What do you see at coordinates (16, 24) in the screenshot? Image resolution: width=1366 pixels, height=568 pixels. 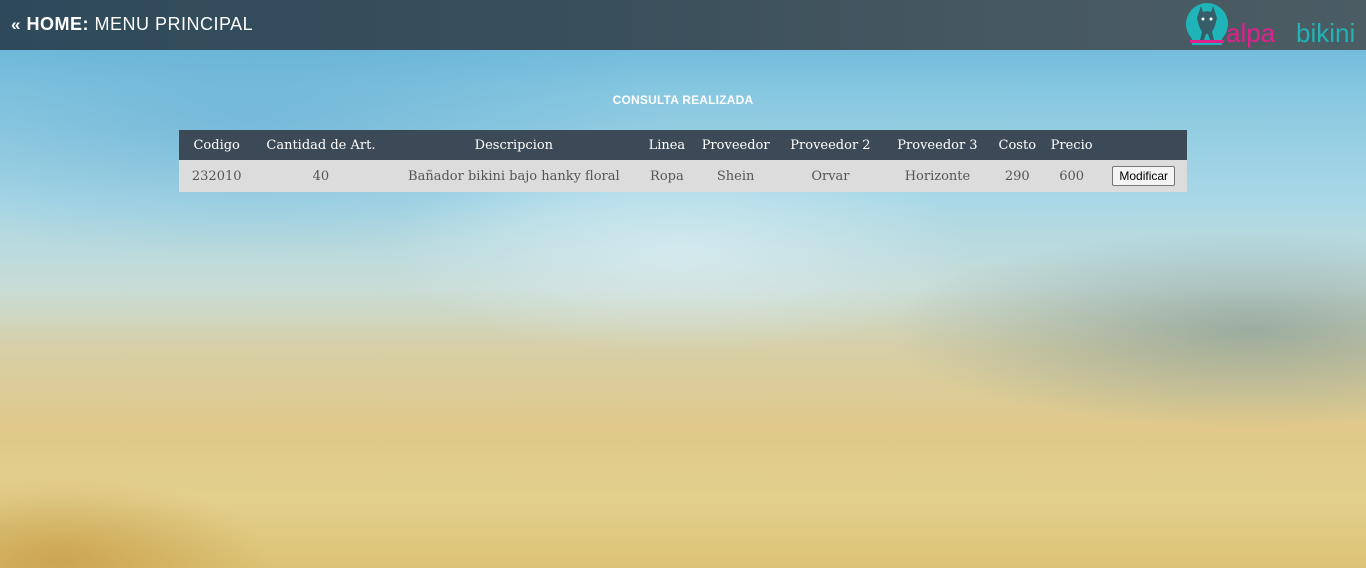 I see `back-arrows-icon: «` at bounding box center [16, 24].